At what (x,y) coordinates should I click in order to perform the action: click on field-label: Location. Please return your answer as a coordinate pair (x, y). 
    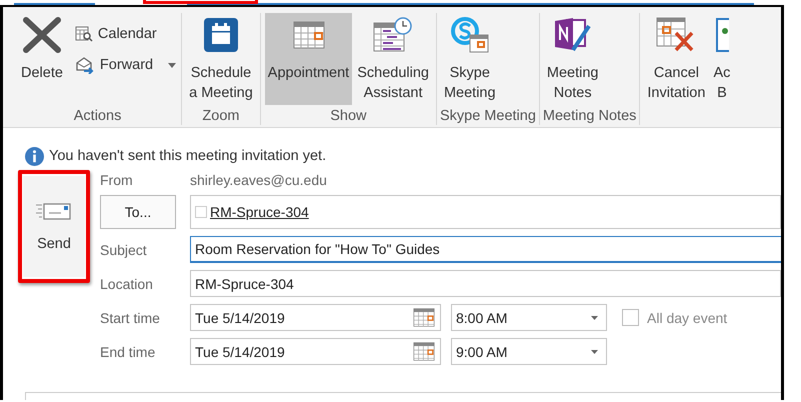
    Looking at the image, I should click on (127, 284).